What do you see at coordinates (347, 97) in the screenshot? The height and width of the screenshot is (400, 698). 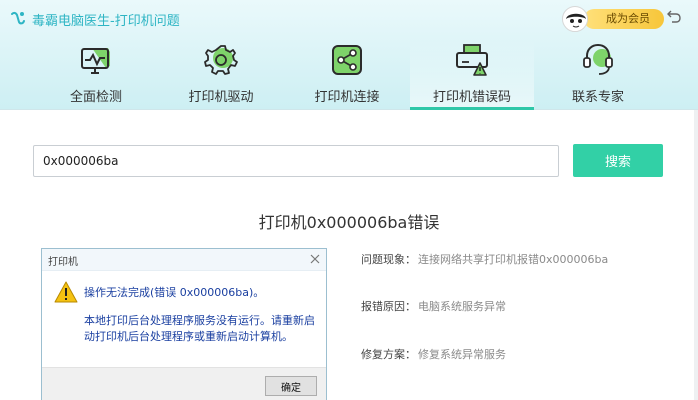 I see `tab-label: 打印机连接` at bounding box center [347, 97].